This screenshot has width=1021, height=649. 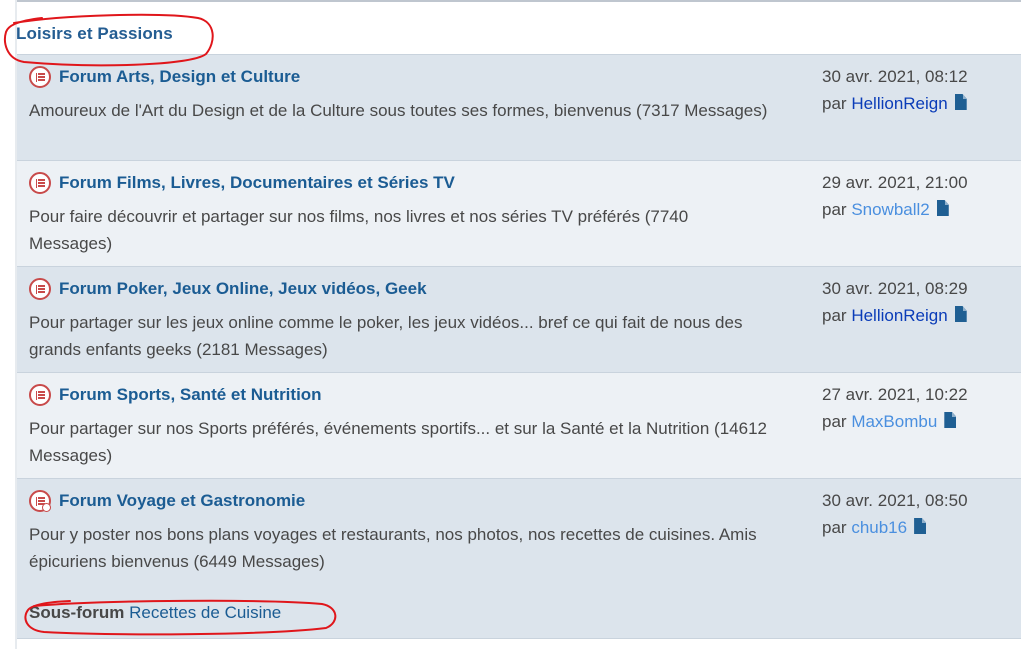 What do you see at coordinates (94, 34) in the screenshot?
I see `category-title: Loisirs et Passions` at bounding box center [94, 34].